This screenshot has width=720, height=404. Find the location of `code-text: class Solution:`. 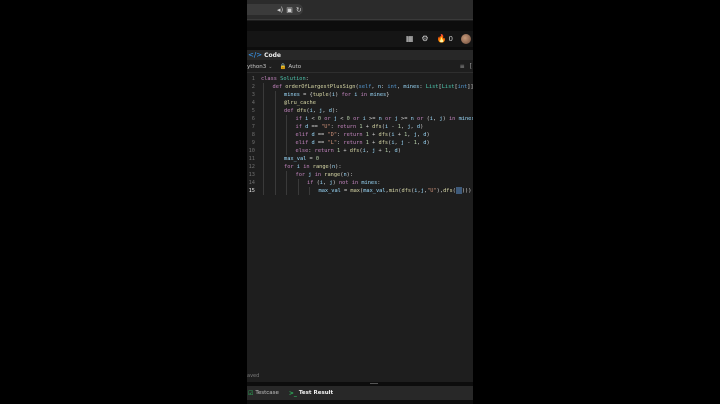

code-text: class Solution: is located at coordinates (285, 79).